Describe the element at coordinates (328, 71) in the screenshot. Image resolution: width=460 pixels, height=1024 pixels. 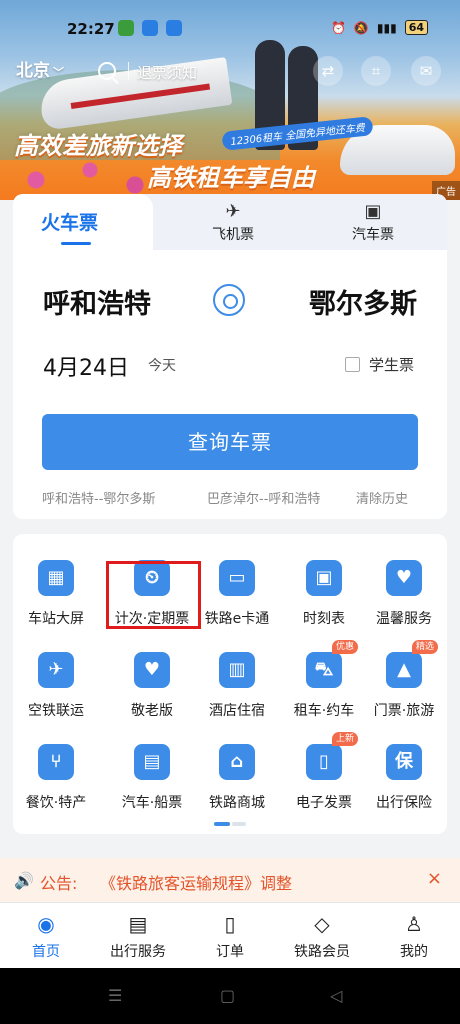
I see `swap-icon: ⇄` at that location.